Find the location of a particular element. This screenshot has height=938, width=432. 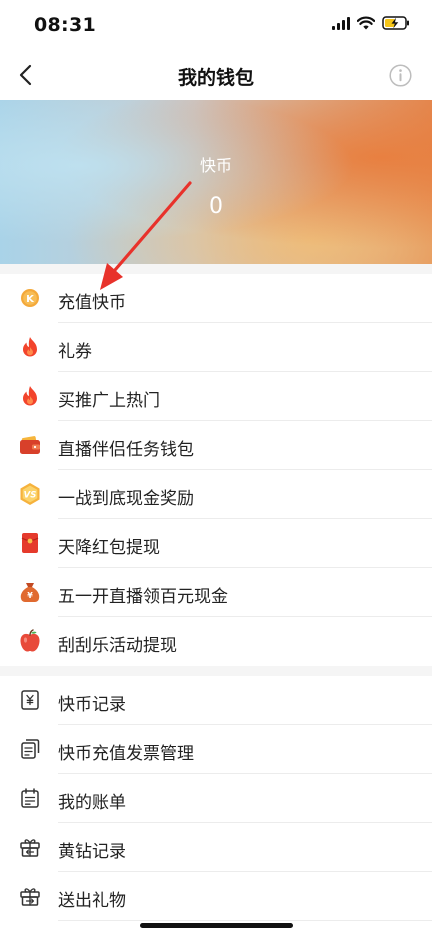

apple-icon is located at coordinates (30, 641).